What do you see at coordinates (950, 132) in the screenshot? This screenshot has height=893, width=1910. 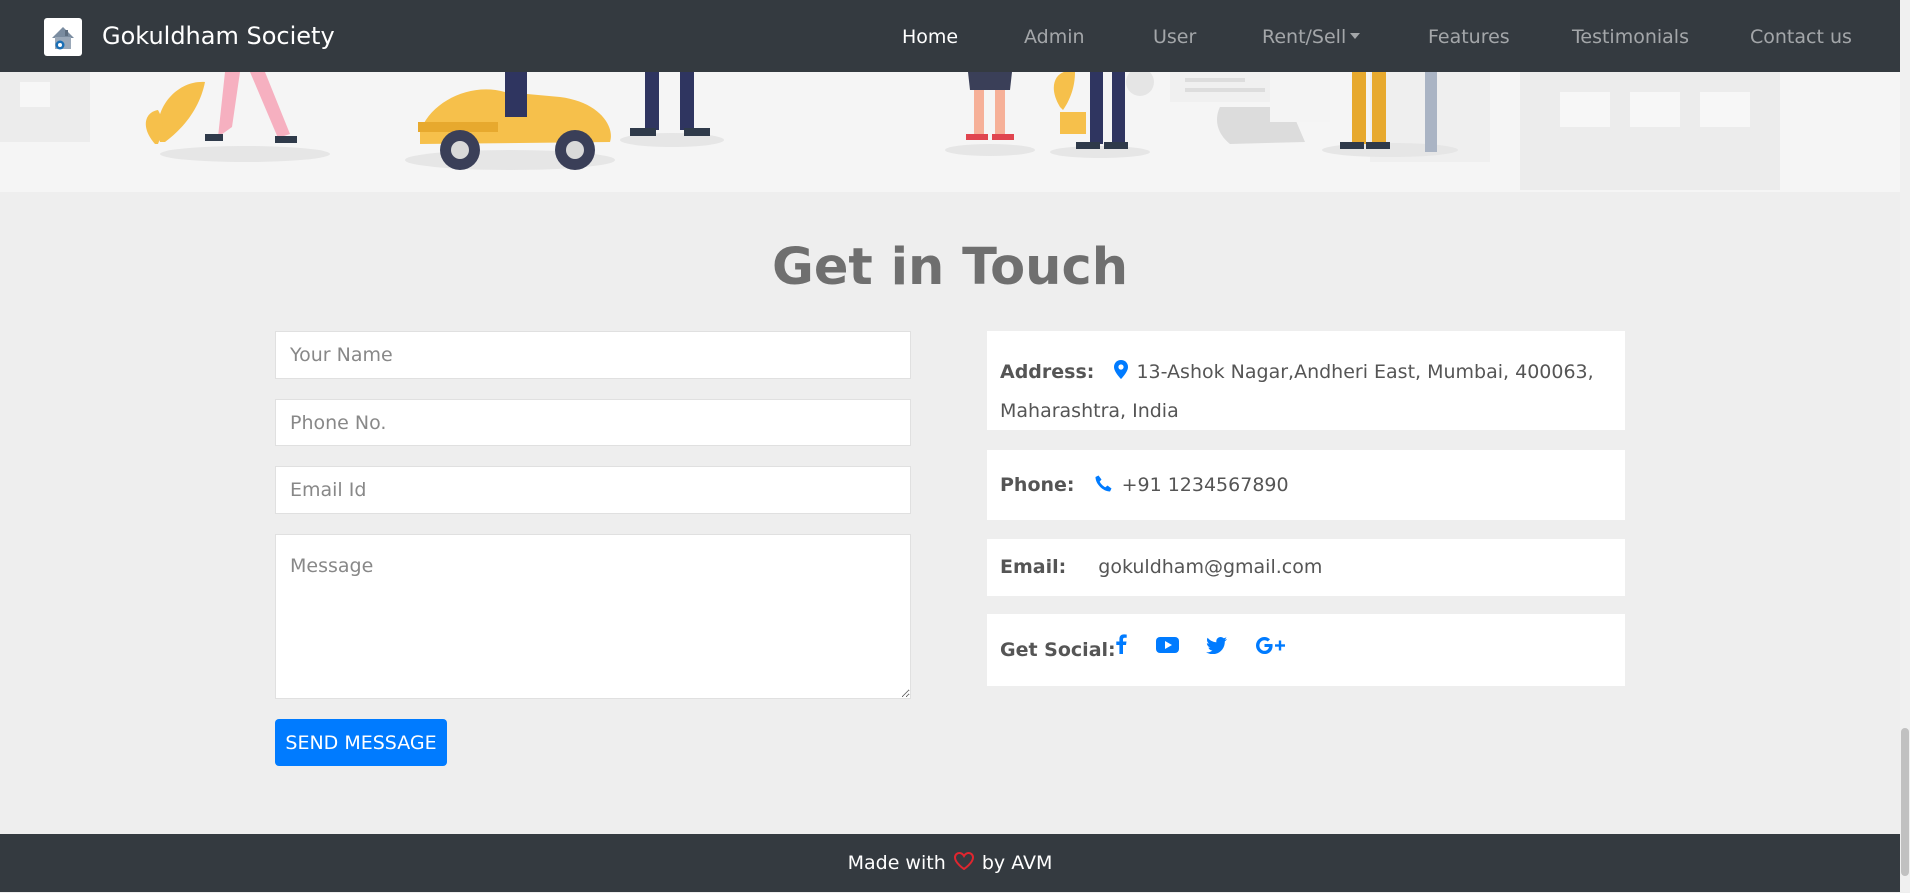 I see `hero-illustration` at bounding box center [950, 132].